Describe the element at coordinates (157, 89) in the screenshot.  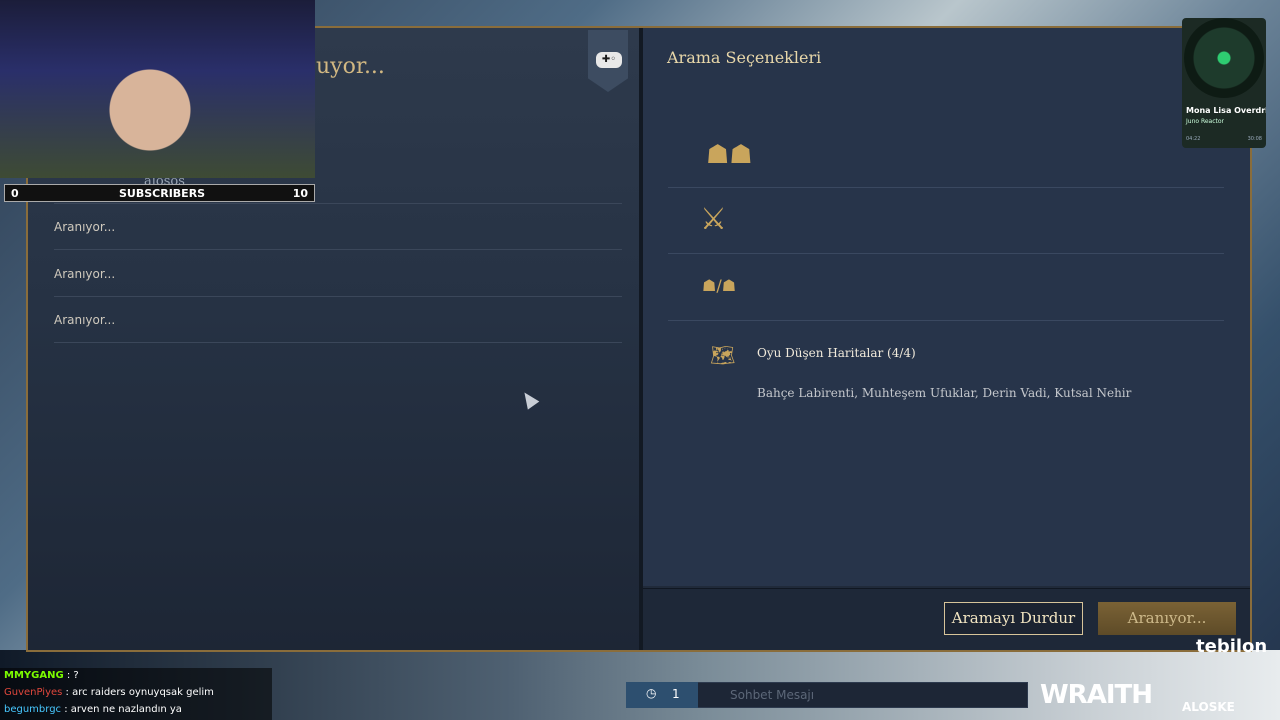
I see `webcam-feed` at that location.